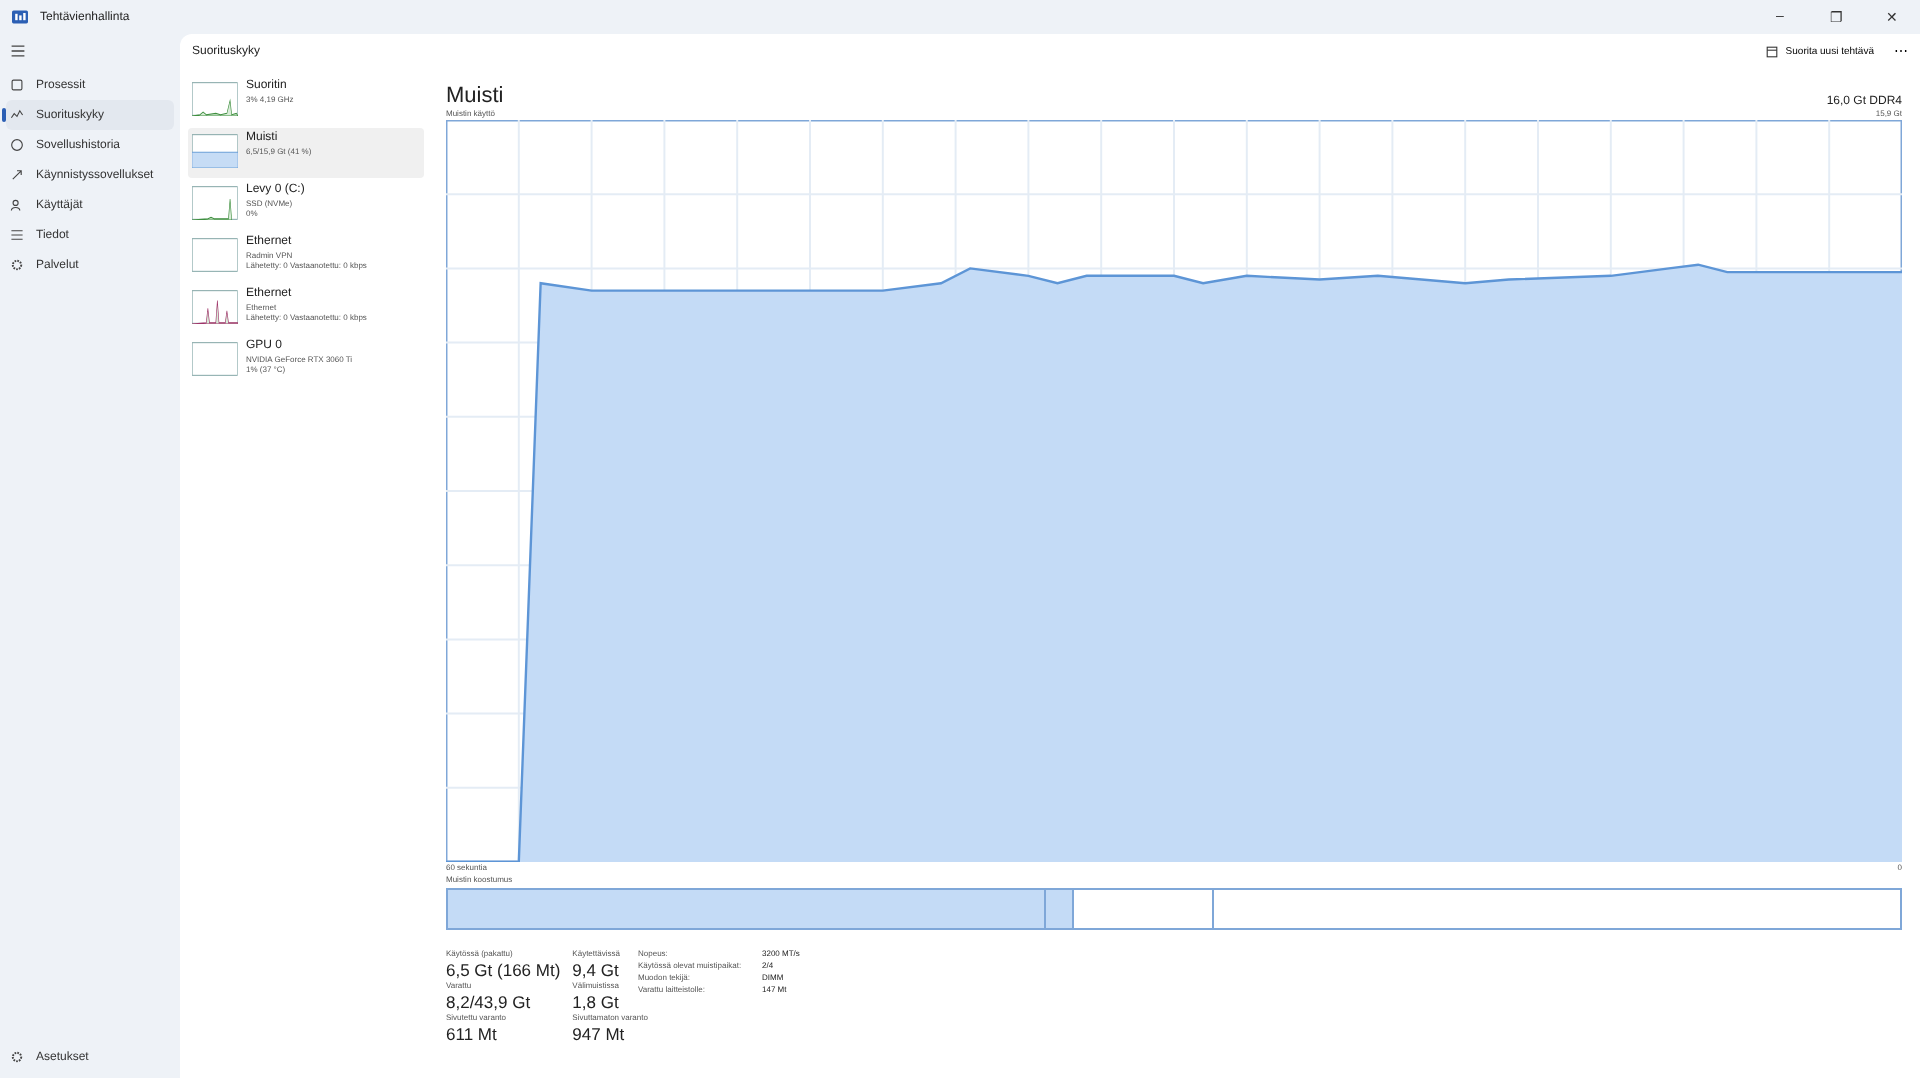  I want to click on settings-icon, so click(17, 1057).